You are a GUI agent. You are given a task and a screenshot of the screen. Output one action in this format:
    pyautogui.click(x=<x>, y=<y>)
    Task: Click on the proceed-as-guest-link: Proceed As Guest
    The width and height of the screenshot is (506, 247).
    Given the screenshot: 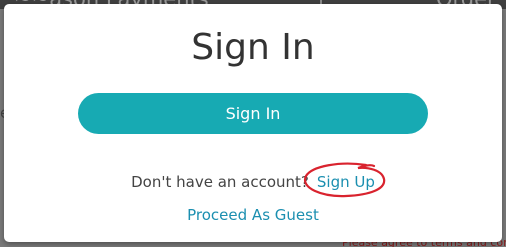 What is the action you would take?
    pyautogui.click(x=253, y=215)
    